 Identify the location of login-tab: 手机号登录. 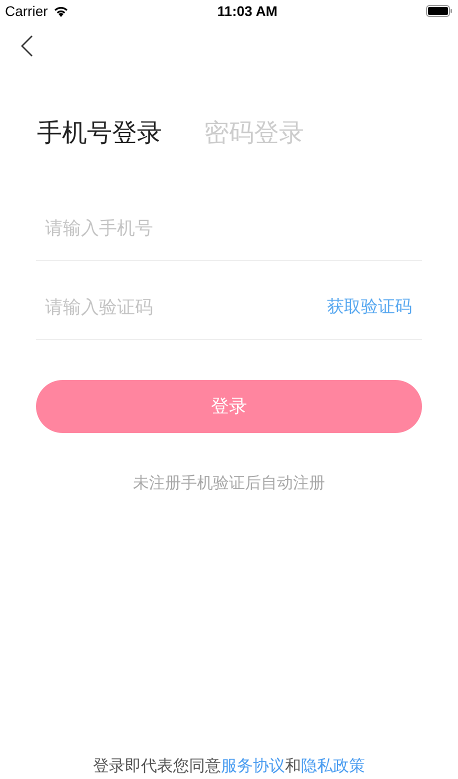
(99, 133).